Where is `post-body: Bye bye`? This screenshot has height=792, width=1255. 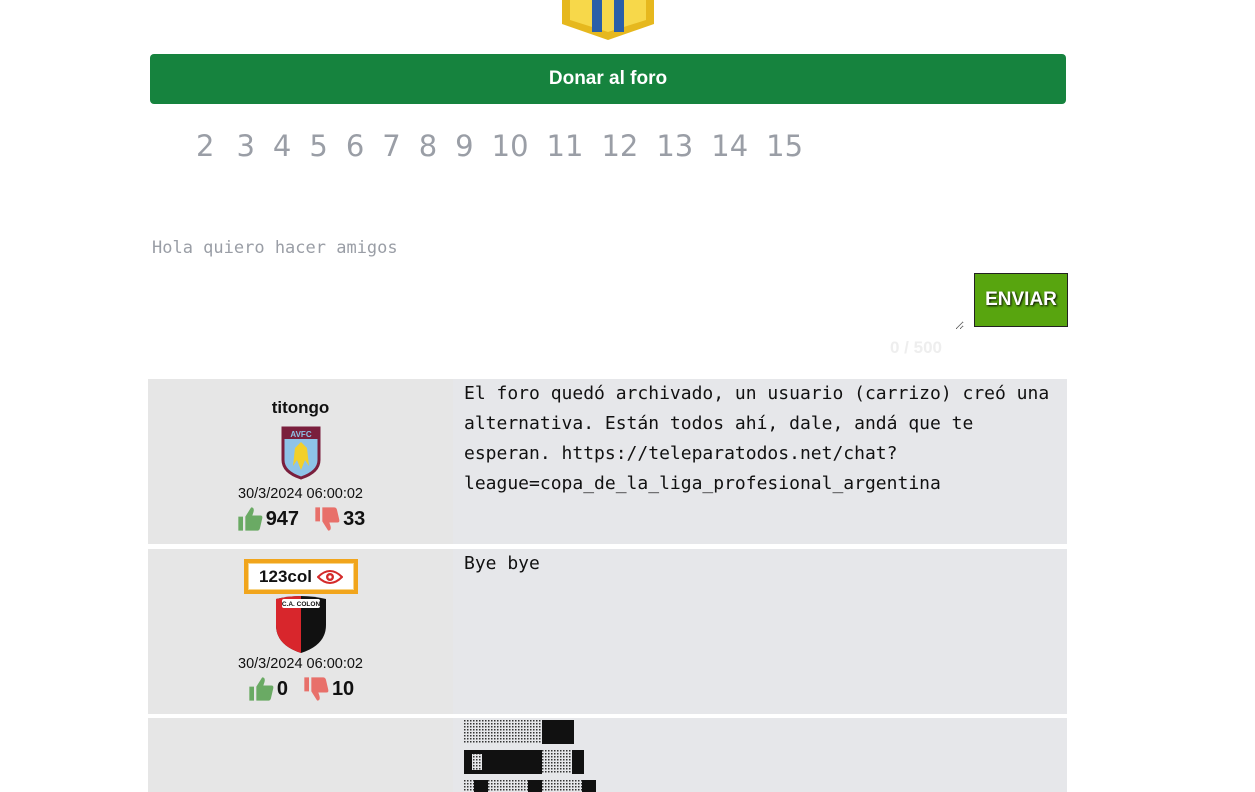 post-body: Bye bye is located at coordinates (760, 631).